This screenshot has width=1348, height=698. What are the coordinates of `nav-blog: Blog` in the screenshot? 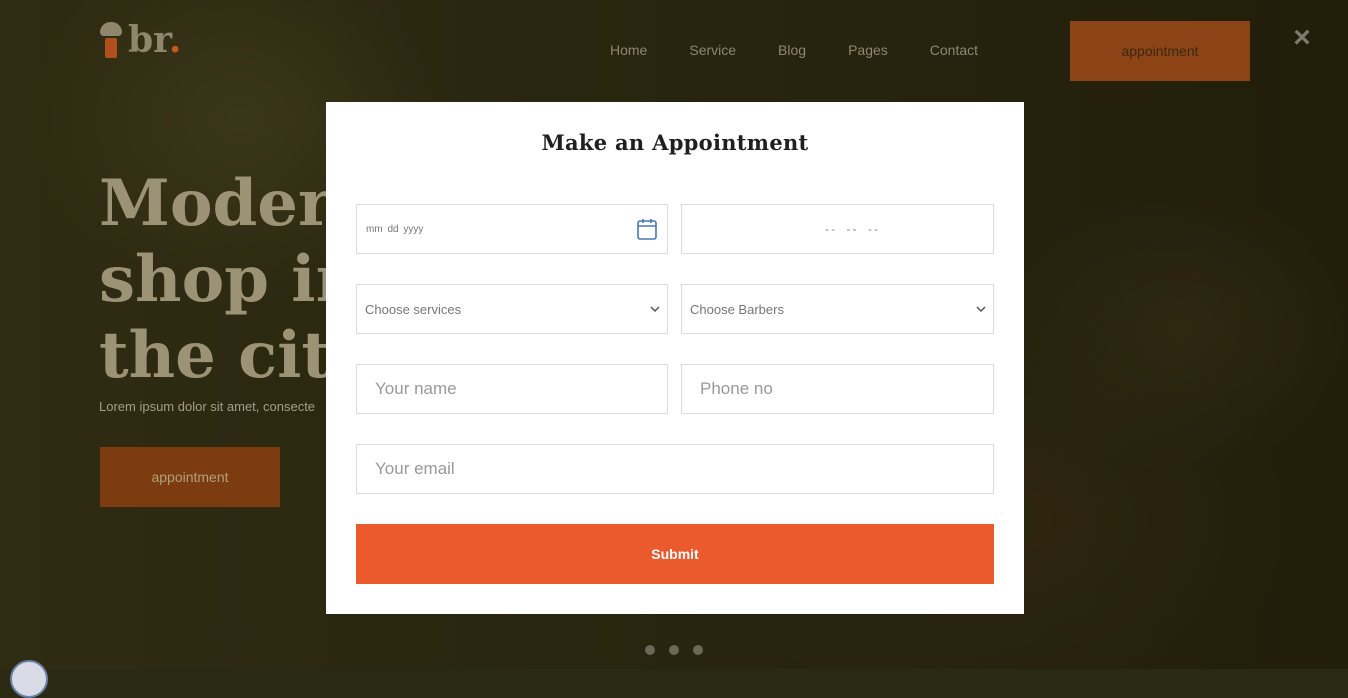 It's located at (792, 50).